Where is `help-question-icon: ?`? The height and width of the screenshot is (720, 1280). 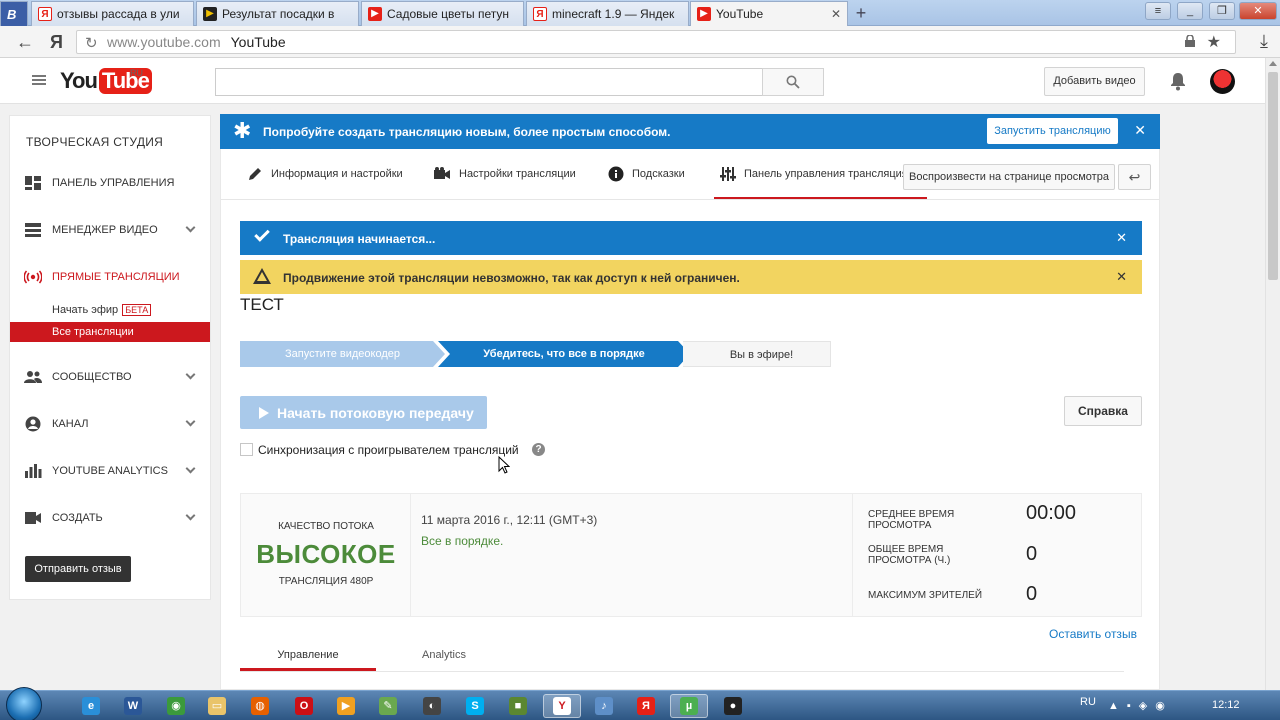 help-question-icon: ? is located at coordinates (538, 449).